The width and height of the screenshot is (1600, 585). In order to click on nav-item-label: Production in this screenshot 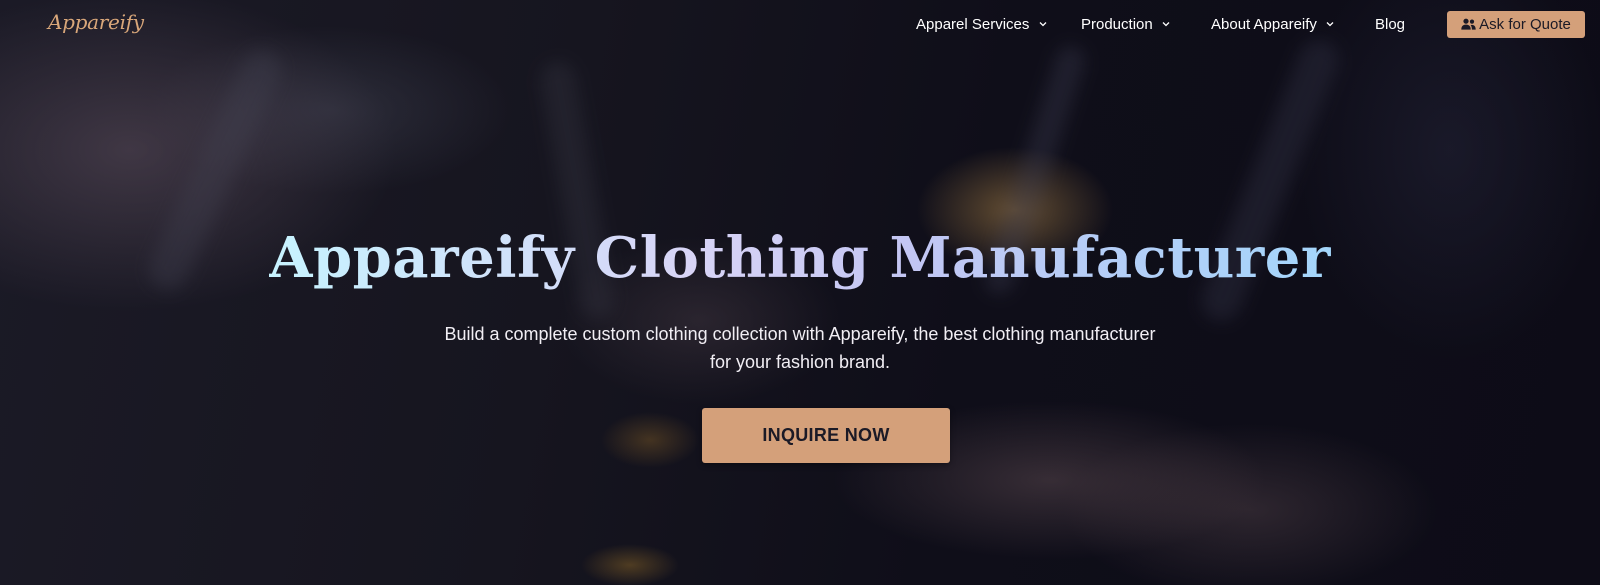, I will do `click(1117, 24)`.